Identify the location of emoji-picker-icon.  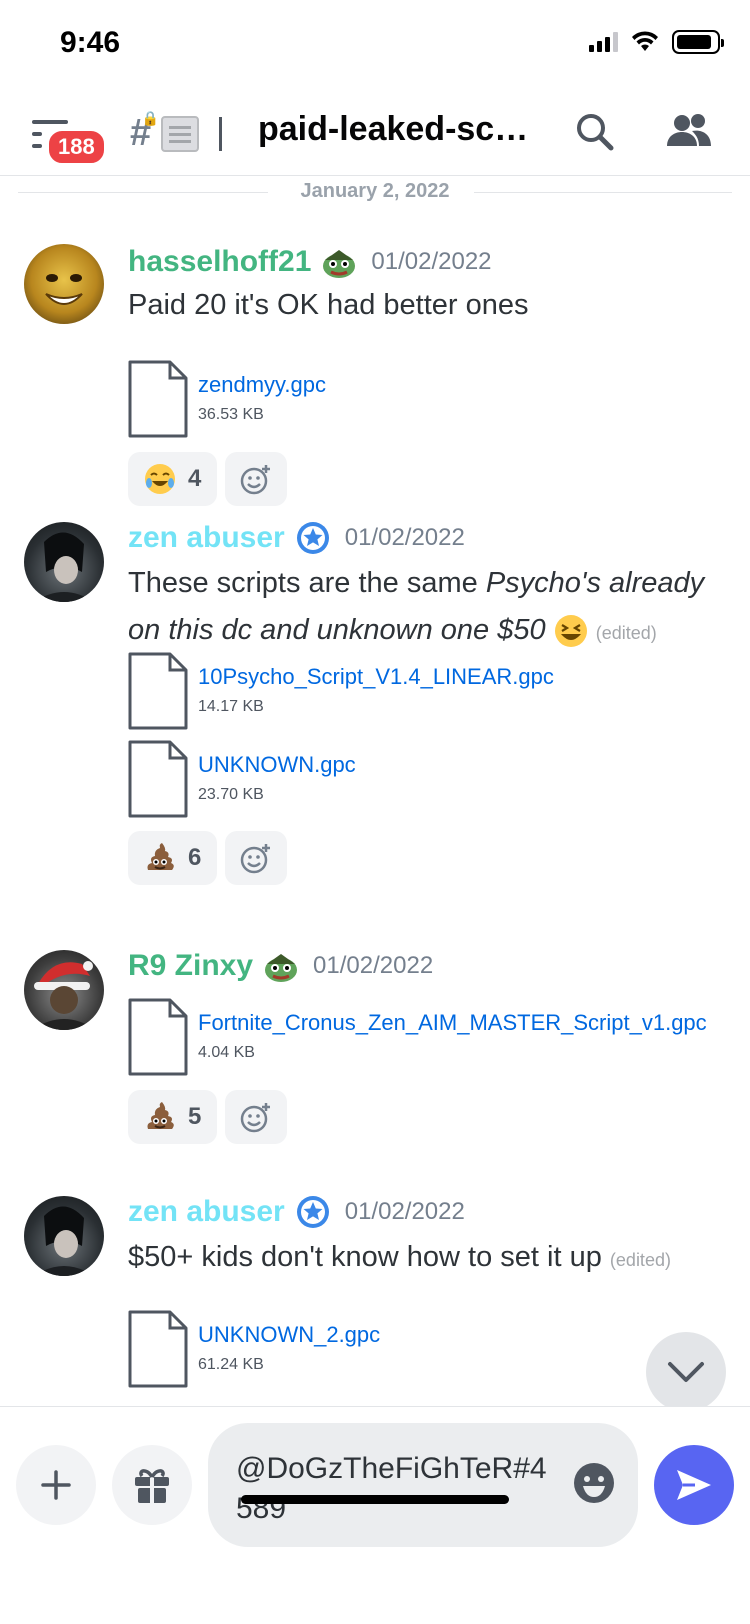
(594, 1483).